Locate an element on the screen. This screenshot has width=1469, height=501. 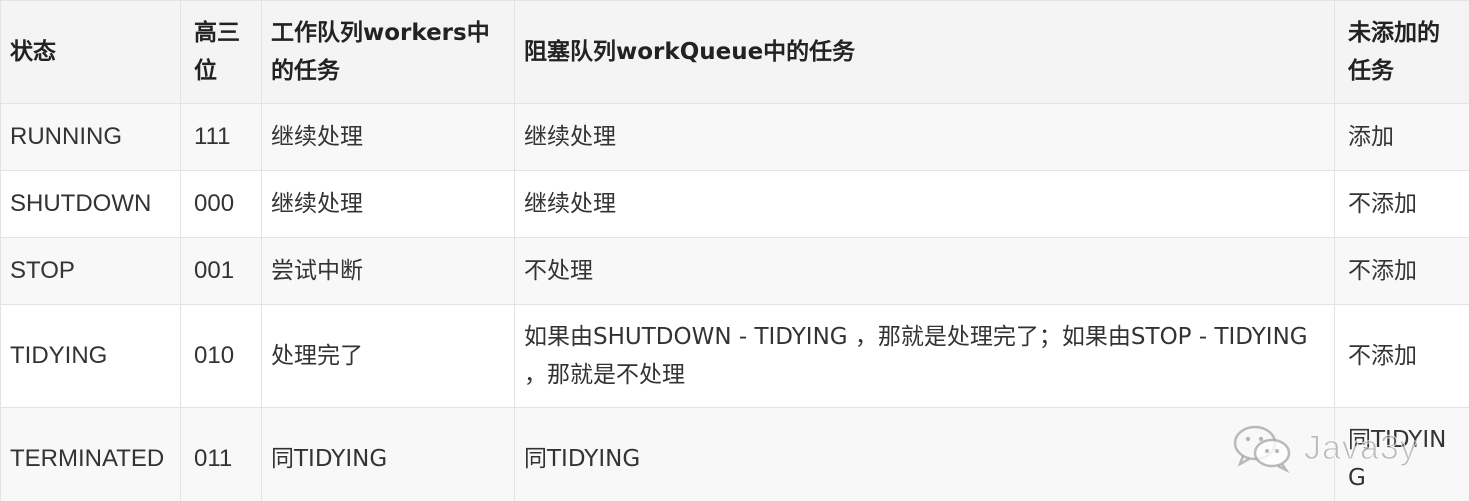
workers-tasks-cell: 尝试中断 is located at coordinates (388, 271).